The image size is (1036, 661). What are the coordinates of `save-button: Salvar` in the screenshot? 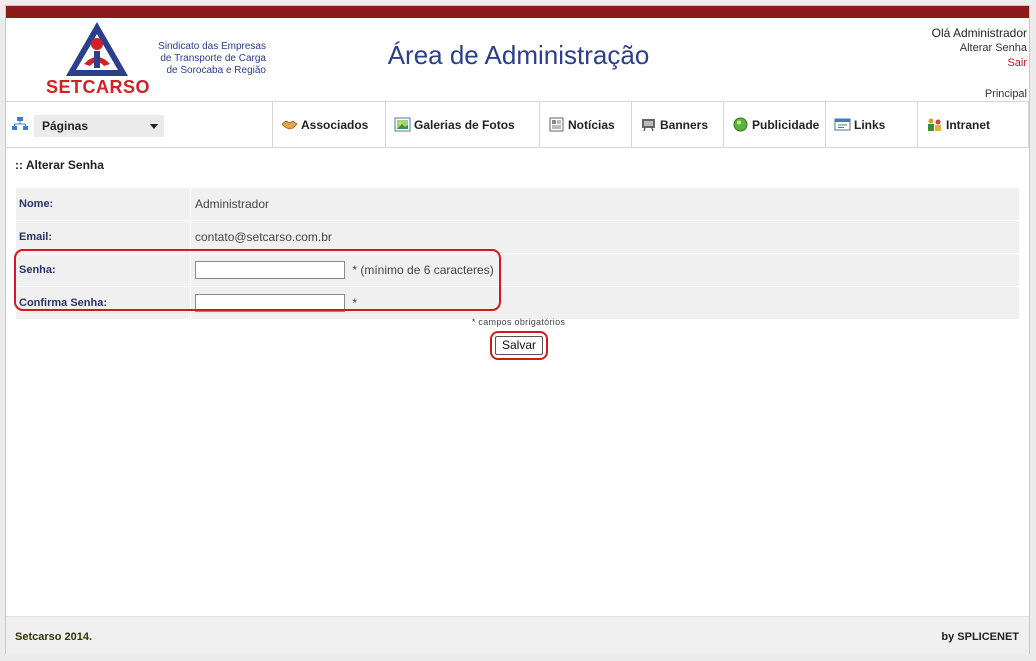 It's located at (519, 345).